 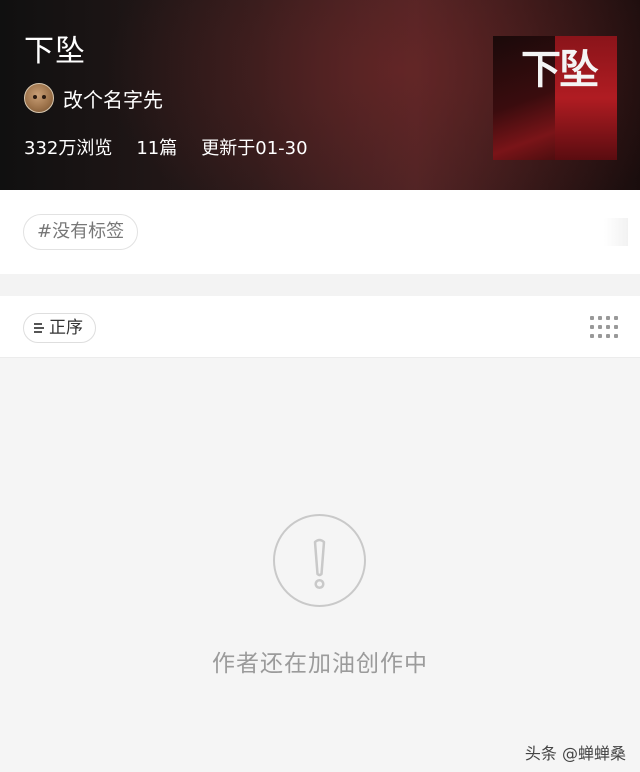 What do you see at coordinates (560, 69) in the screenshot?
I see `cover-title-art: 下坠` at bounding box center [560, 69].